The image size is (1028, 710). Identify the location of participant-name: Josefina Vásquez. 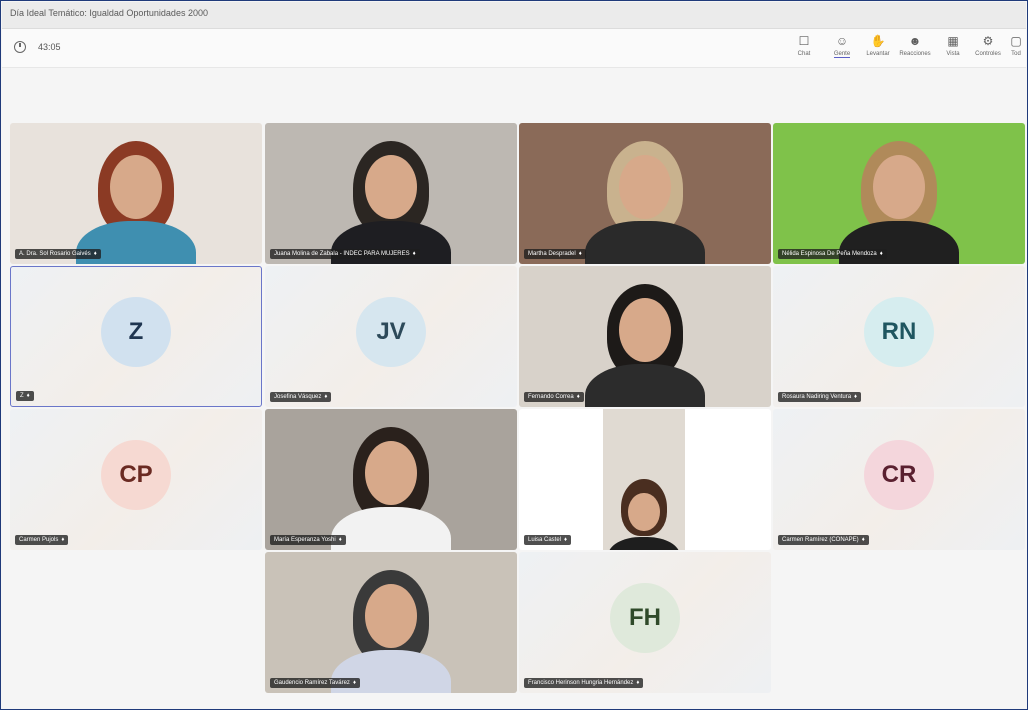
(298, 397).